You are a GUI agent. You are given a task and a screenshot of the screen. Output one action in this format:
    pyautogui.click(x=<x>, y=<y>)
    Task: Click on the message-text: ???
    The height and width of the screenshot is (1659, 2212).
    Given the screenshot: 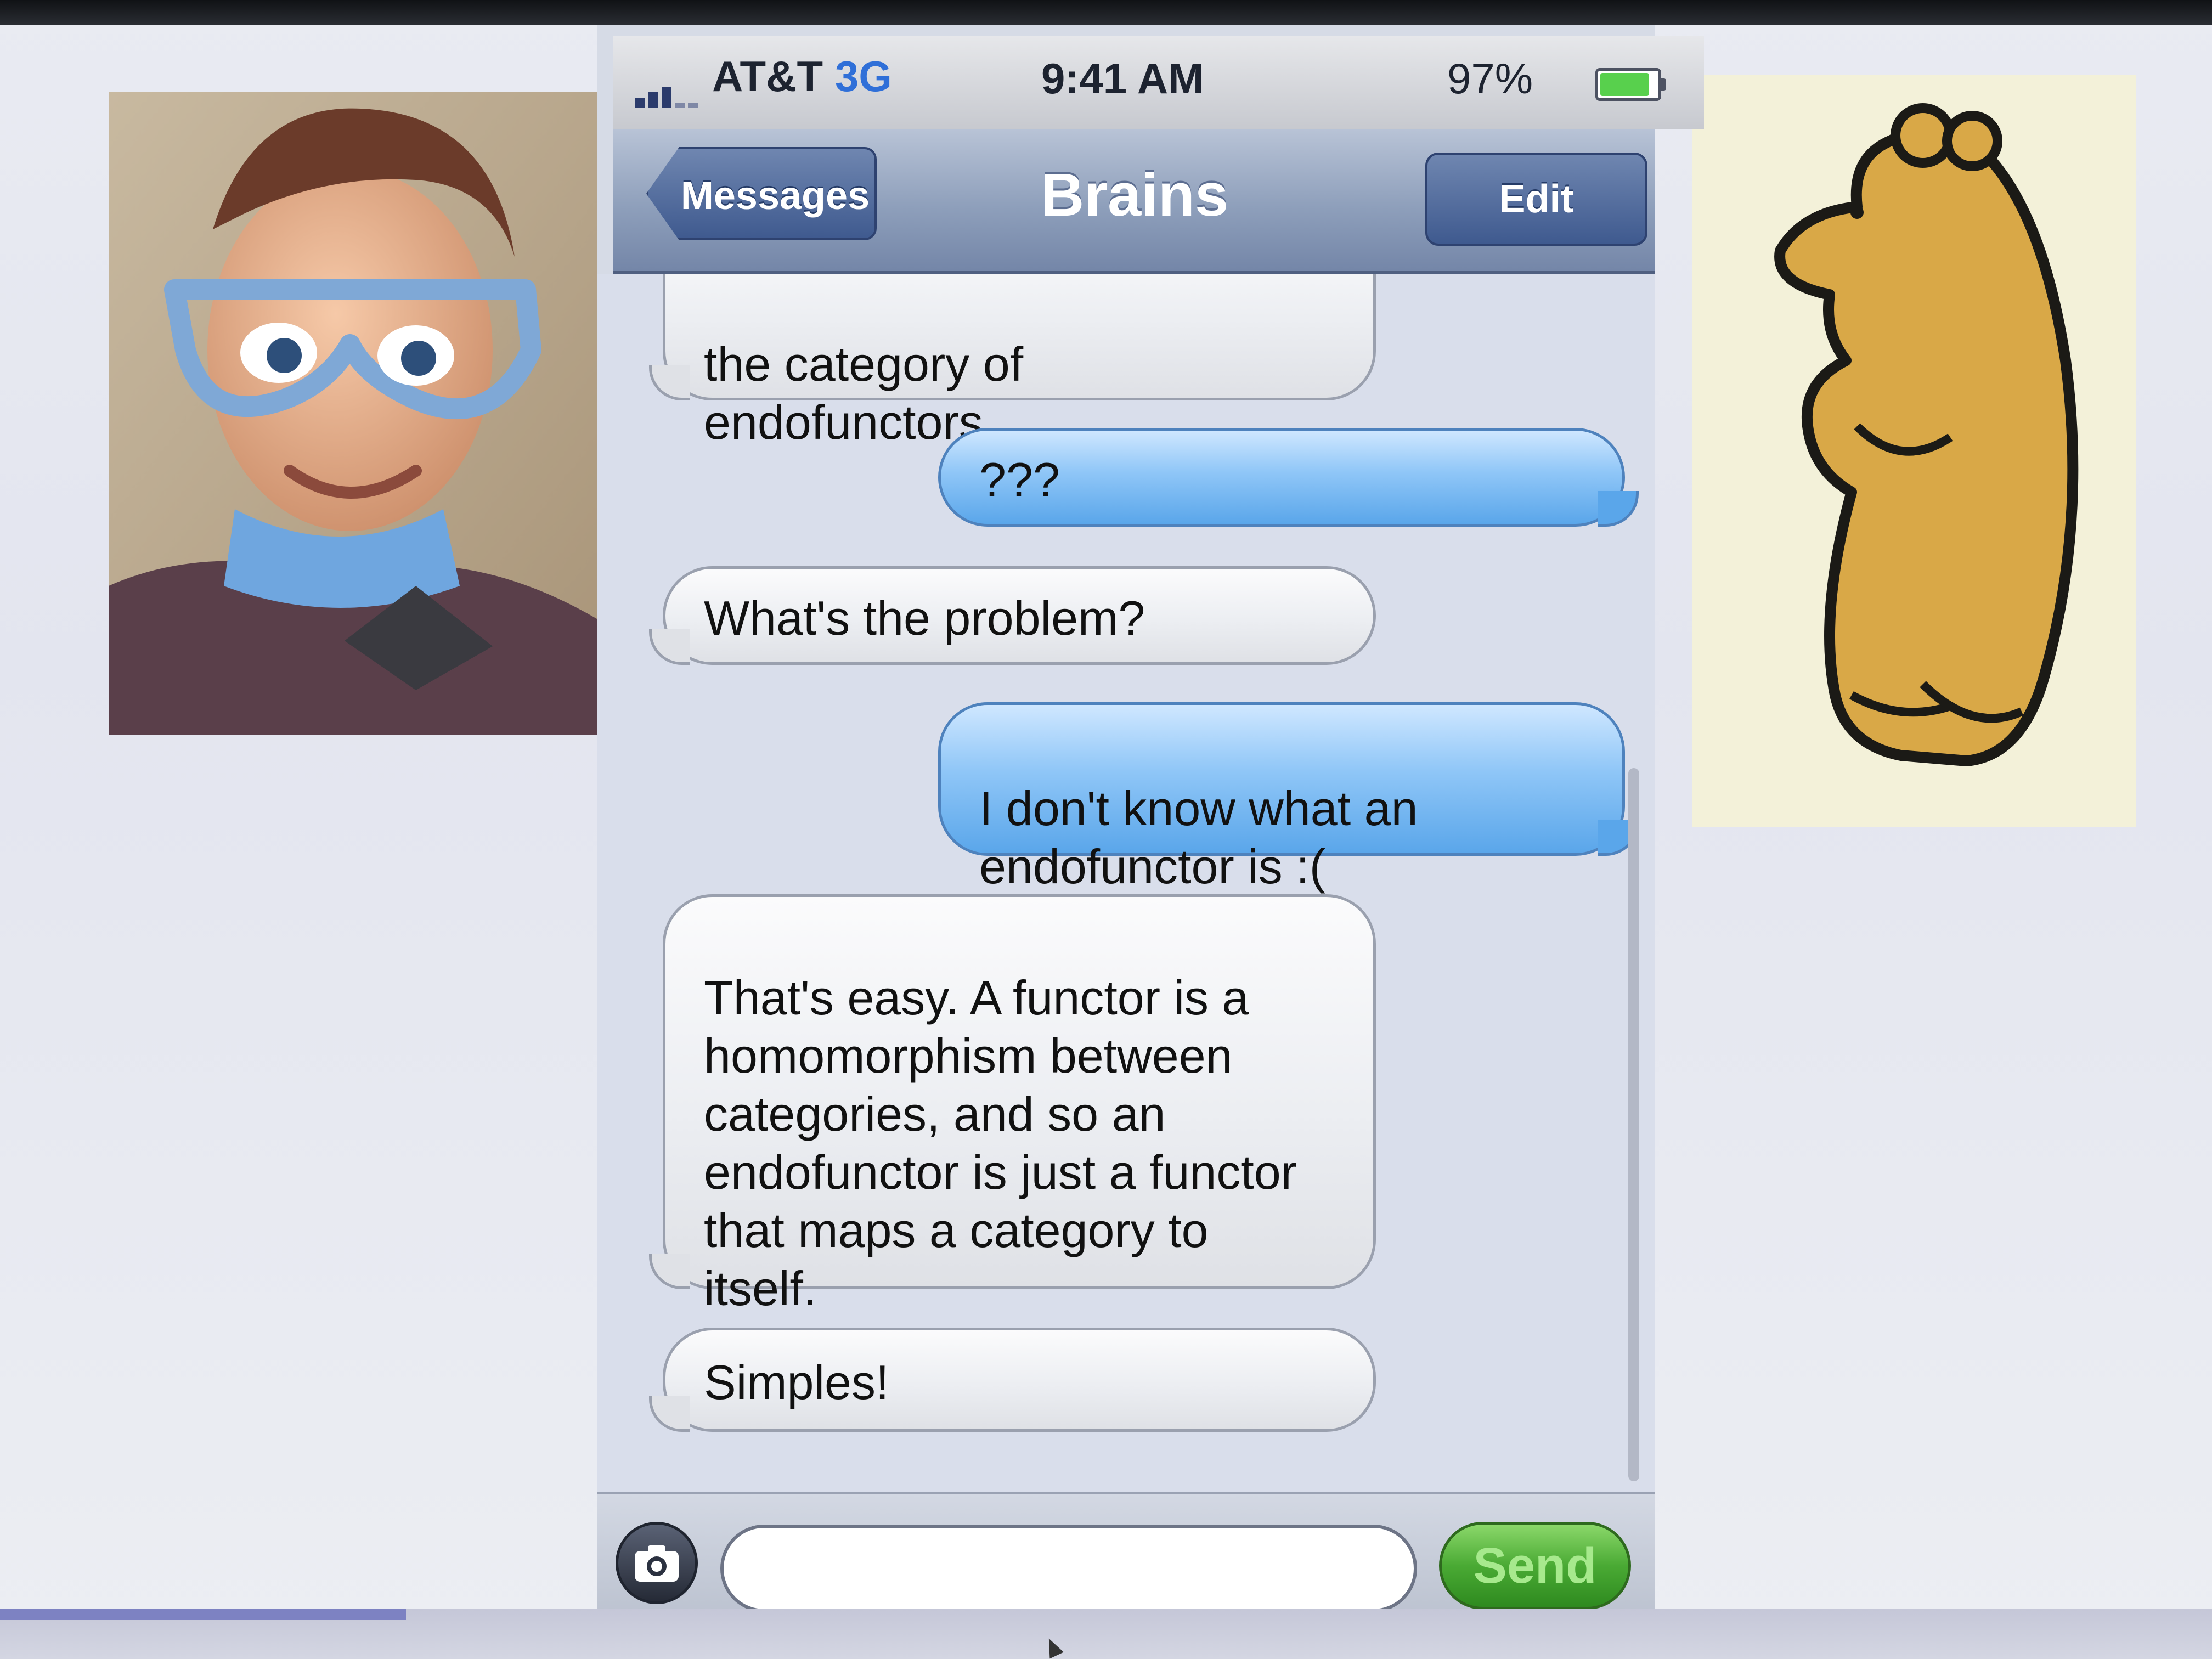 What is the action you would take?
    pyautogui.click(x=1019, y=480)
    